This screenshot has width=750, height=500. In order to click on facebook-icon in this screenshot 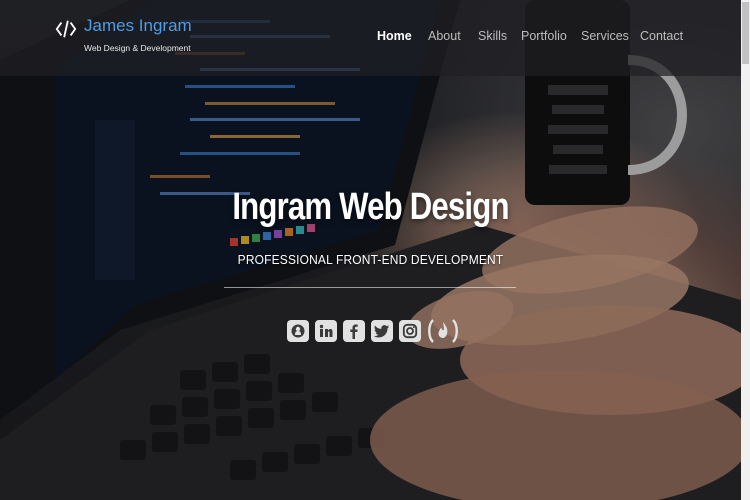, I will do `click(354, 331)`.